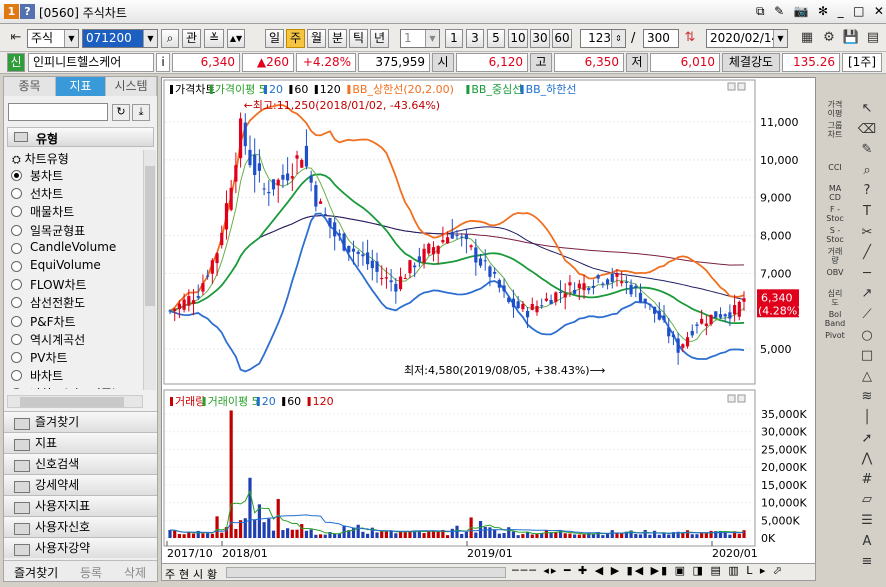  I want to click on indicator-search-input, so click(58, 112).